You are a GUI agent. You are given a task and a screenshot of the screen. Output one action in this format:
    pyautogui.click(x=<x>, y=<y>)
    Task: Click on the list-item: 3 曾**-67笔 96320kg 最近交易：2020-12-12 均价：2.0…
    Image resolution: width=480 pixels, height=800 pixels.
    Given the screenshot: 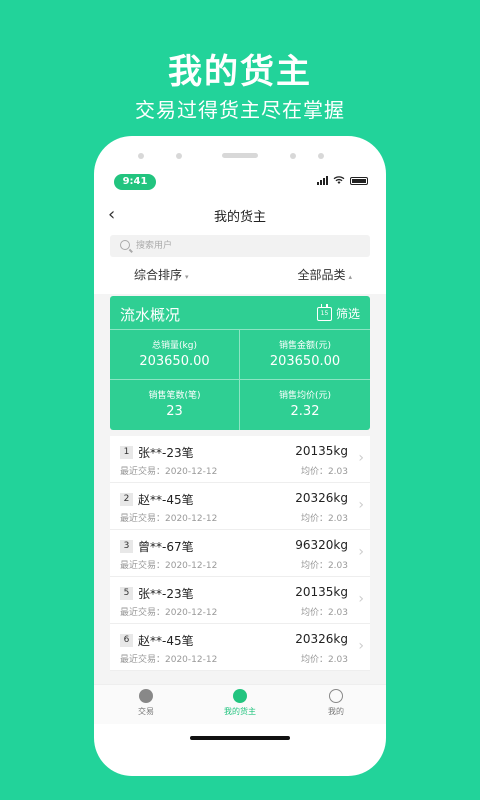 What is the action you would take?
    pyautogui.click(x=240, y=553)
    